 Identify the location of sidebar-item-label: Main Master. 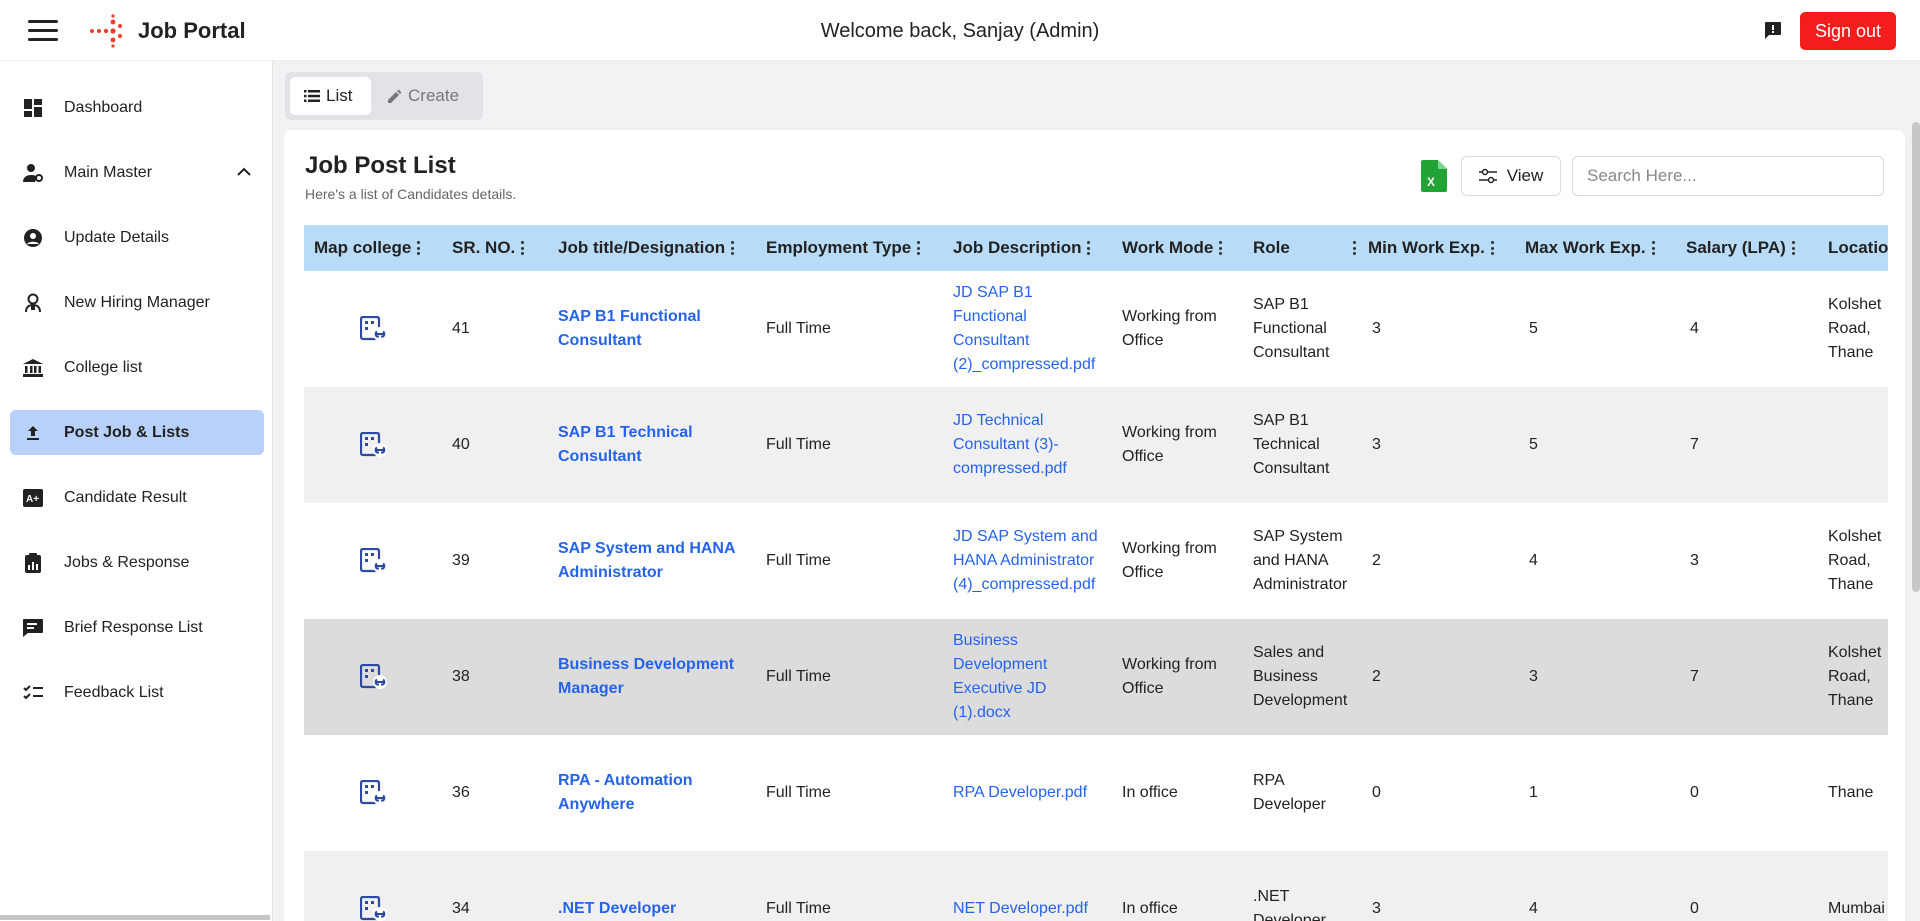
(108, 172).